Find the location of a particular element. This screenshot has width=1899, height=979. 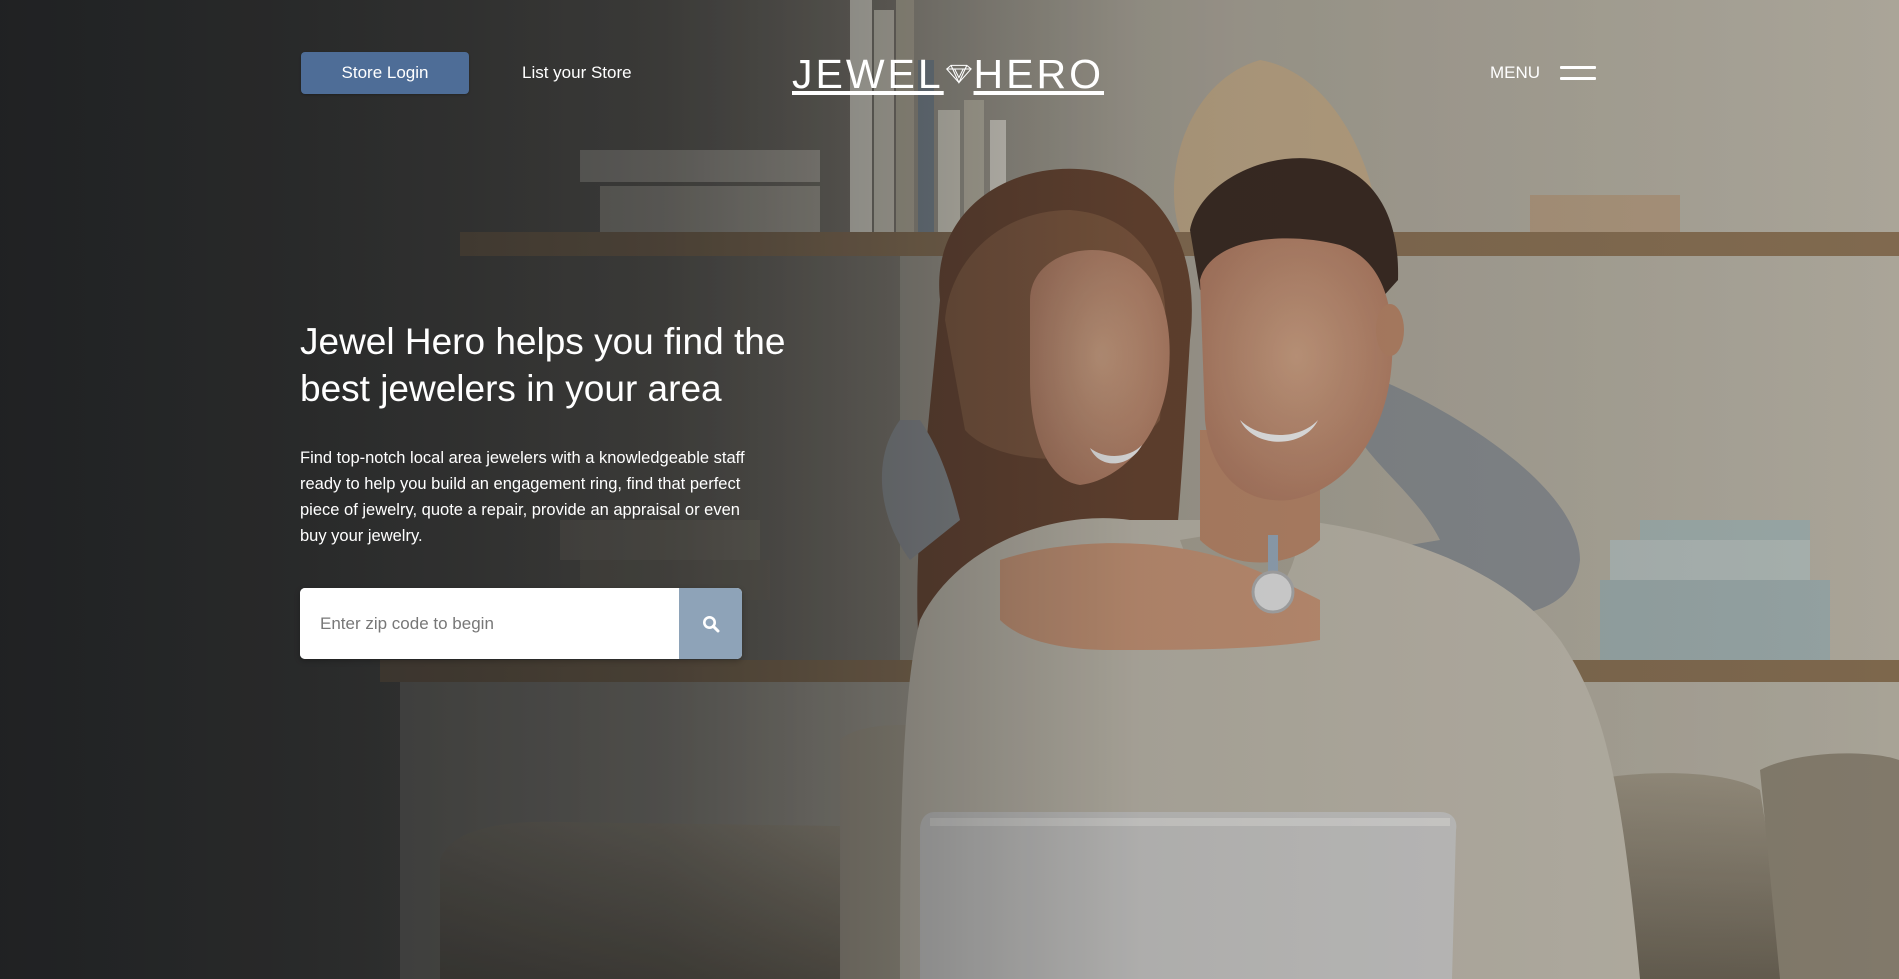

list-your-store-link: List your Store is located at coordinates (577, 73).